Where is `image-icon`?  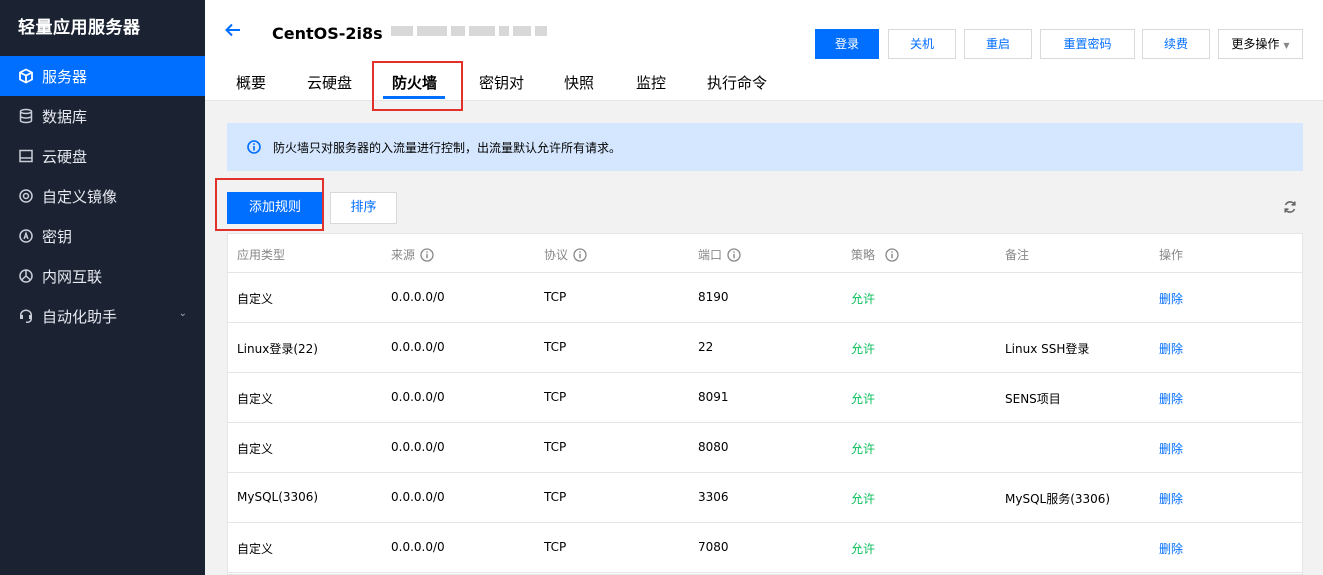
image-icon is located at coordinates (26, 196).